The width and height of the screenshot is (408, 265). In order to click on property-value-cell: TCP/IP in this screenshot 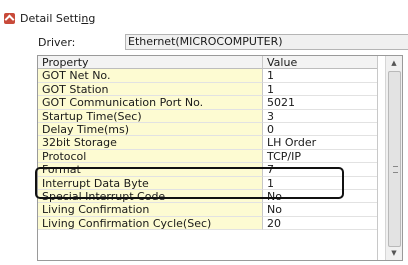, I will do `click(320, 156)`.